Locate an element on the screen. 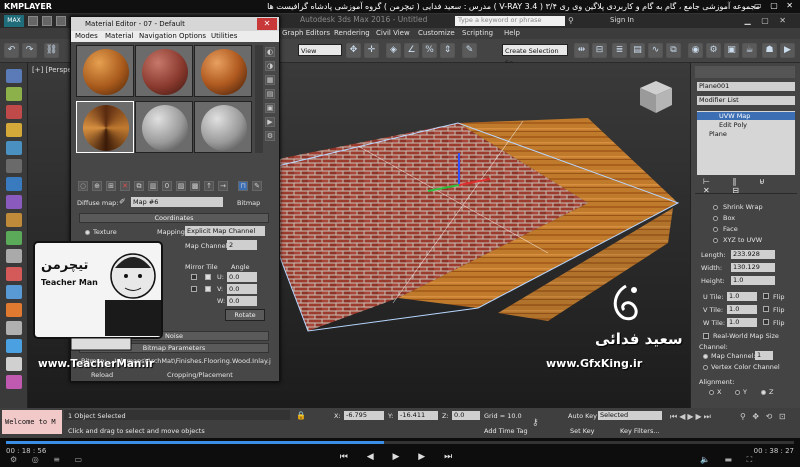 This screenshot has height=467, width=800. length-field: 233.928 is located at coordinates (753, 254).